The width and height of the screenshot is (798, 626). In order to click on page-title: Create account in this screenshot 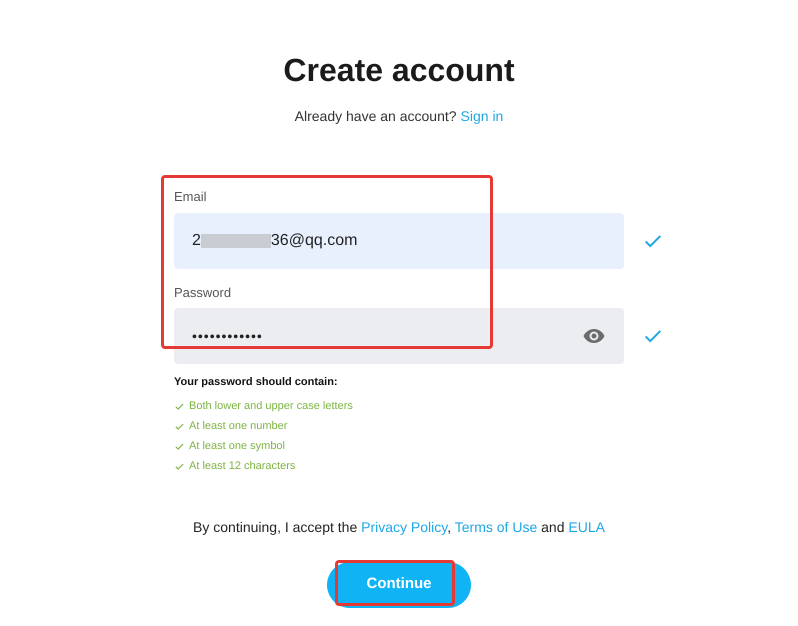, I will do `click(399, 70)`.